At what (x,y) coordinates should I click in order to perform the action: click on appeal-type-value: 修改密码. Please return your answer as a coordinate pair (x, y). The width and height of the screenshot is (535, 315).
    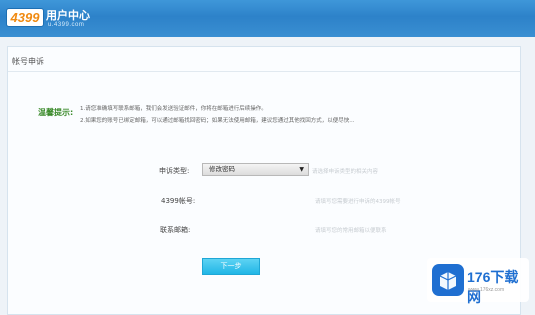
    Looking at the image, I should click on (222, 169).